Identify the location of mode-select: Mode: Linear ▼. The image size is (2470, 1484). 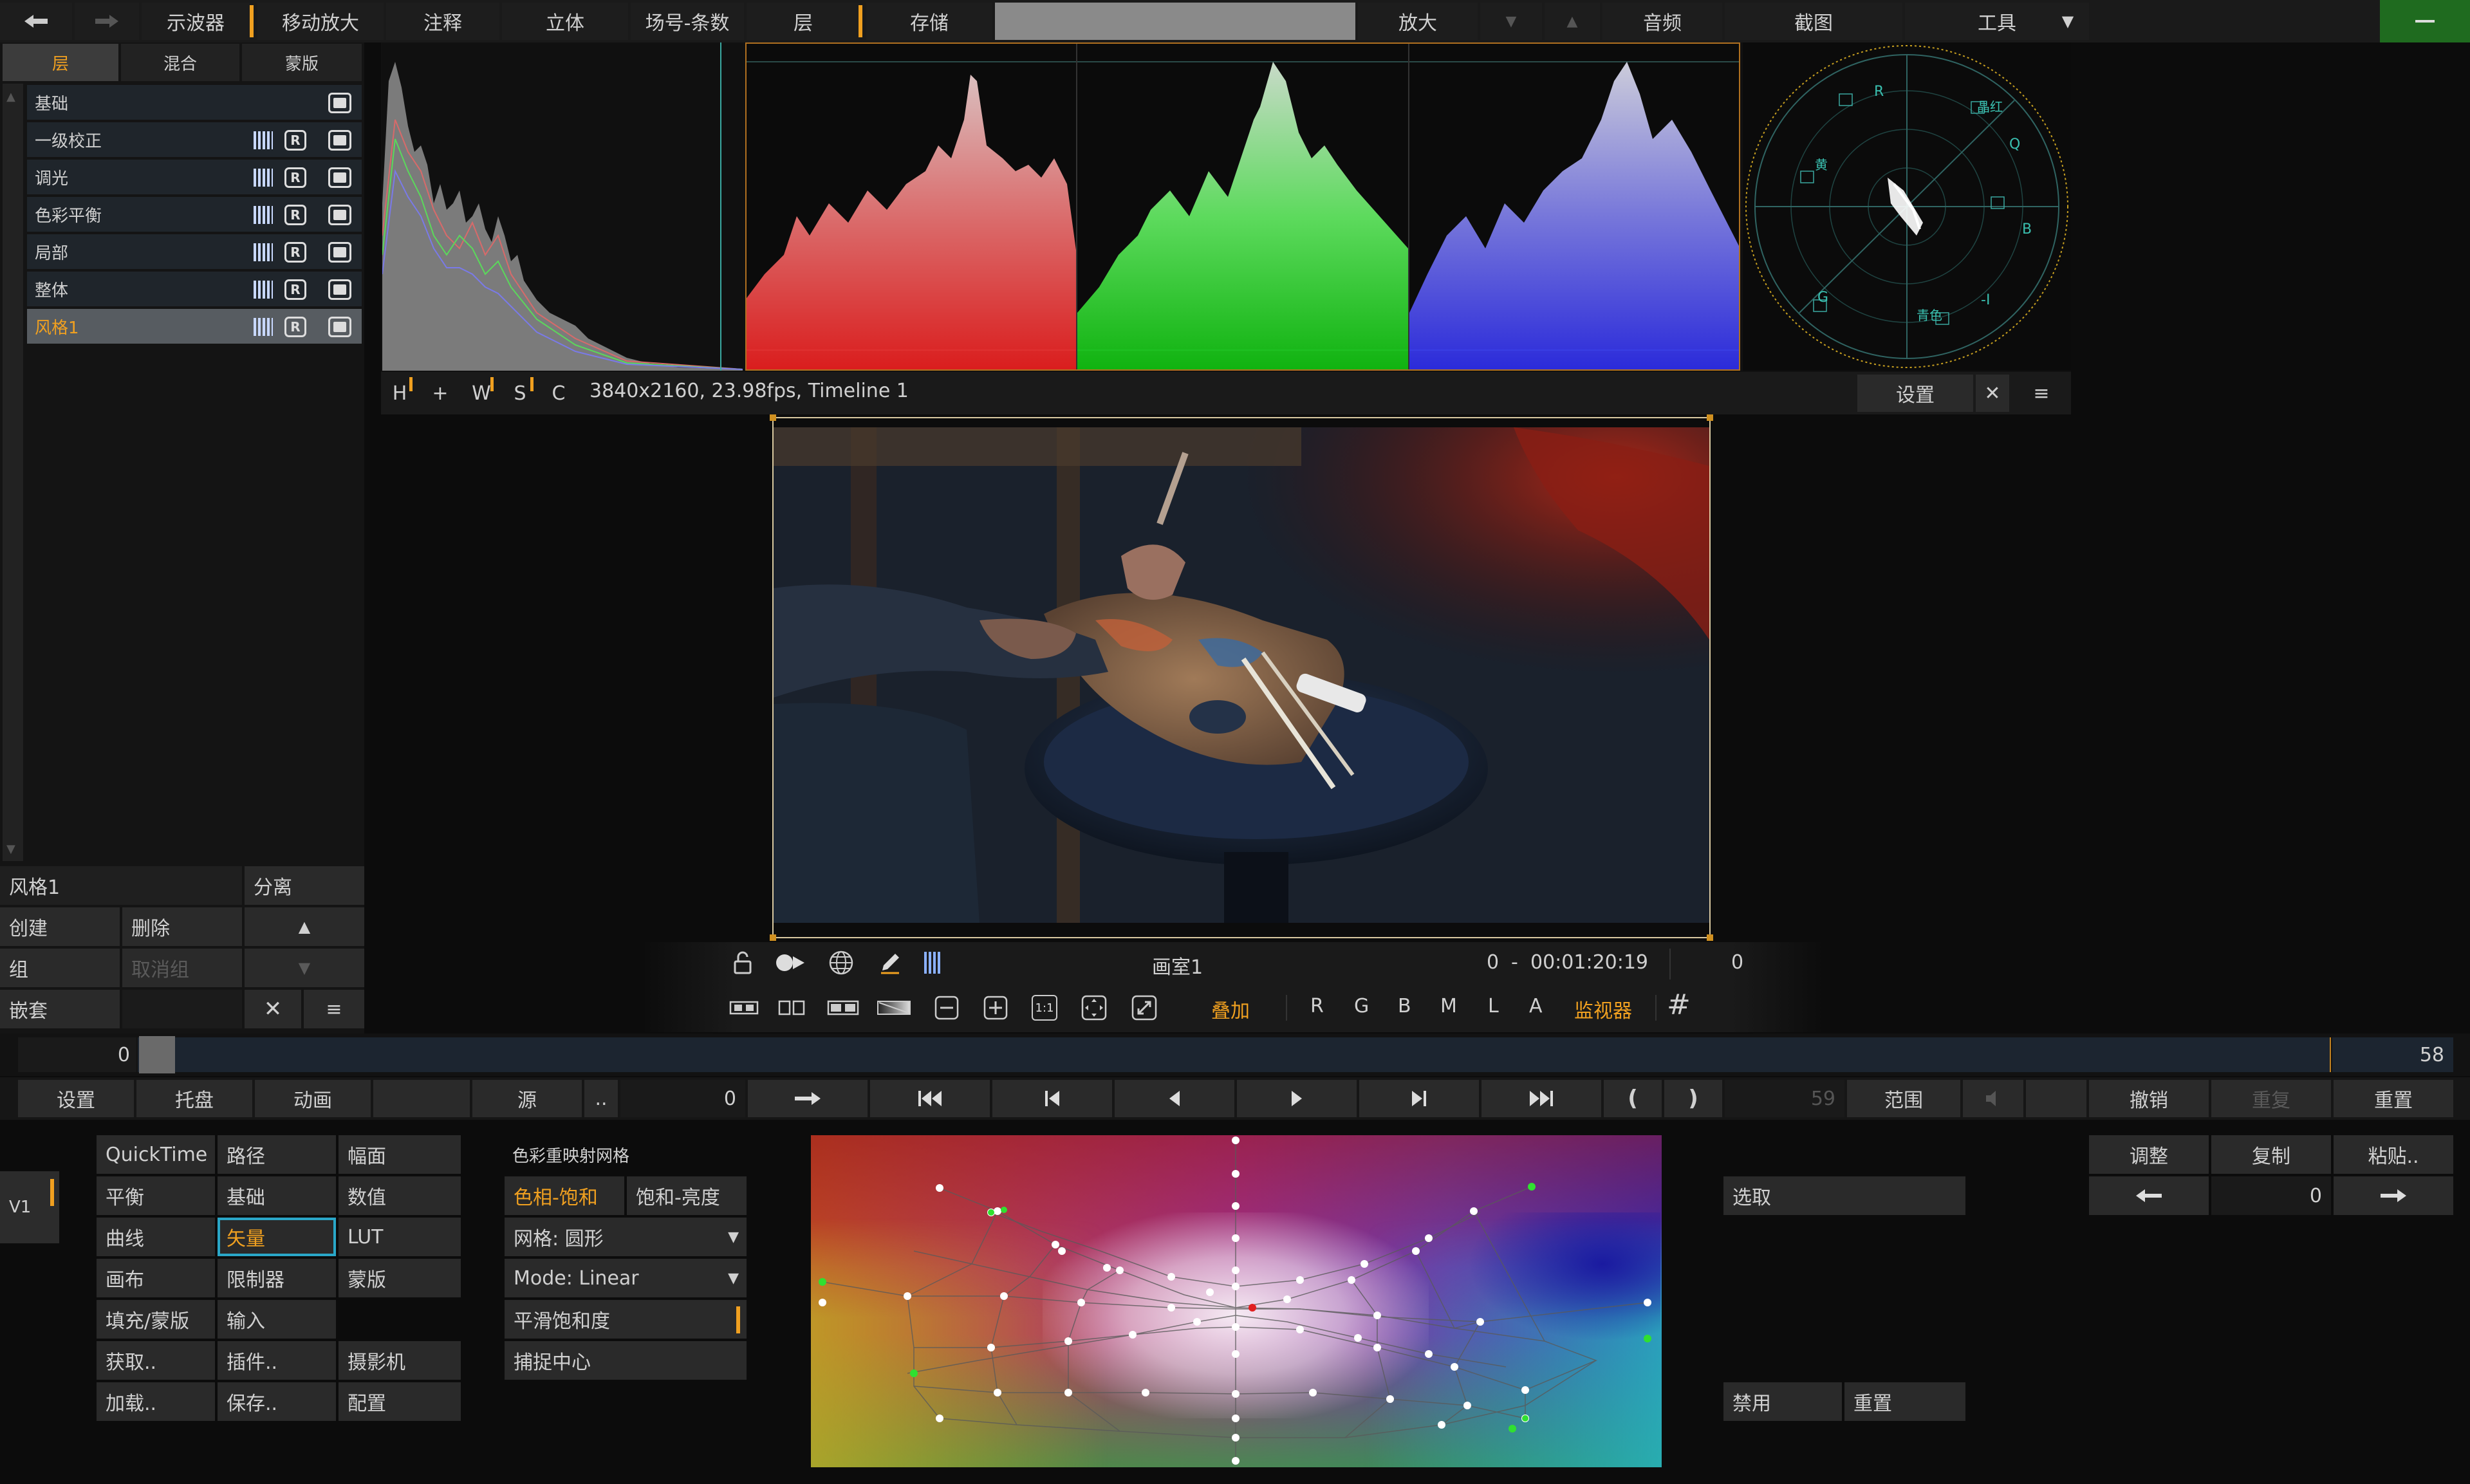
(626, 1278).